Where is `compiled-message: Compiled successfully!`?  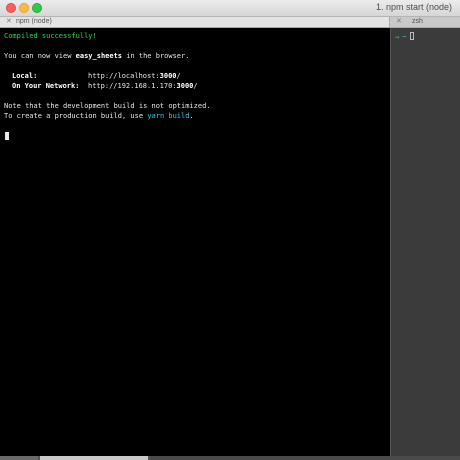
compiled-message: Compiled successfully! is located at coordinates (50, 36).